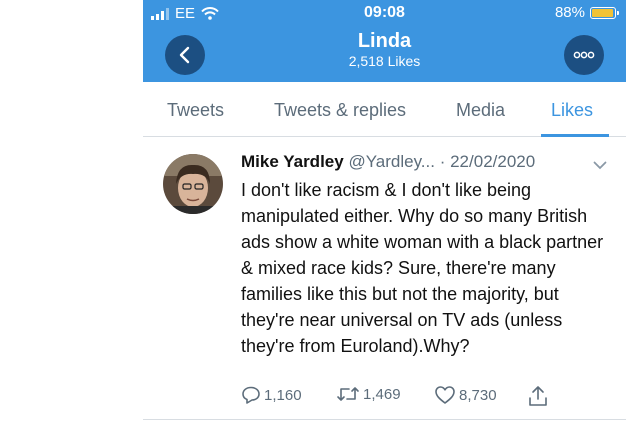 This screenshot has height=427, width=640. Describe the element at coordinates (569, 12) in the screenshot. I see `battery-percent: 88%` at that location.